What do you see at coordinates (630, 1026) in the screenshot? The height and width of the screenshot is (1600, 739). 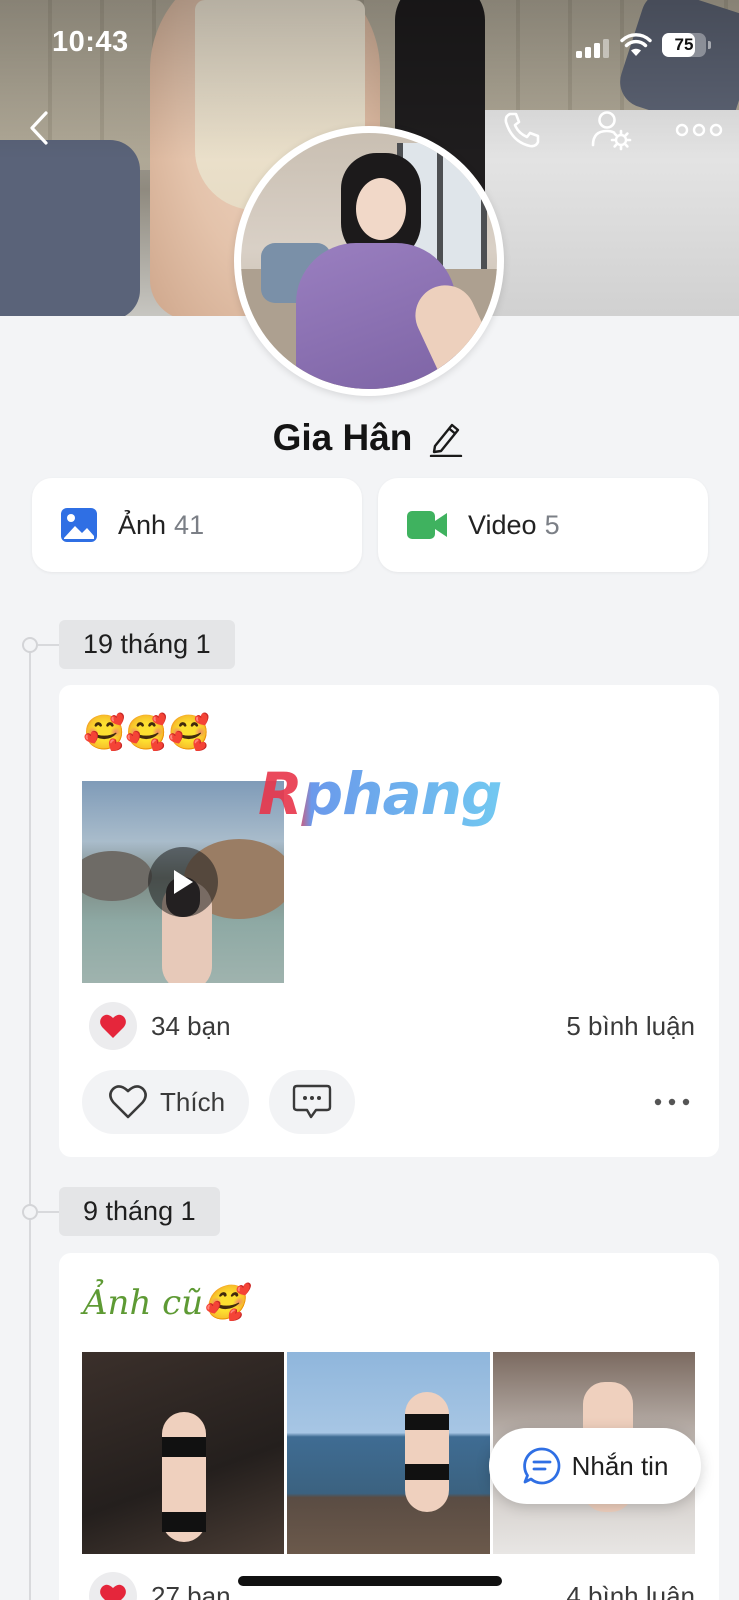 I see `comment-count: 5 bình luận` at bounding box center [630, 1026].